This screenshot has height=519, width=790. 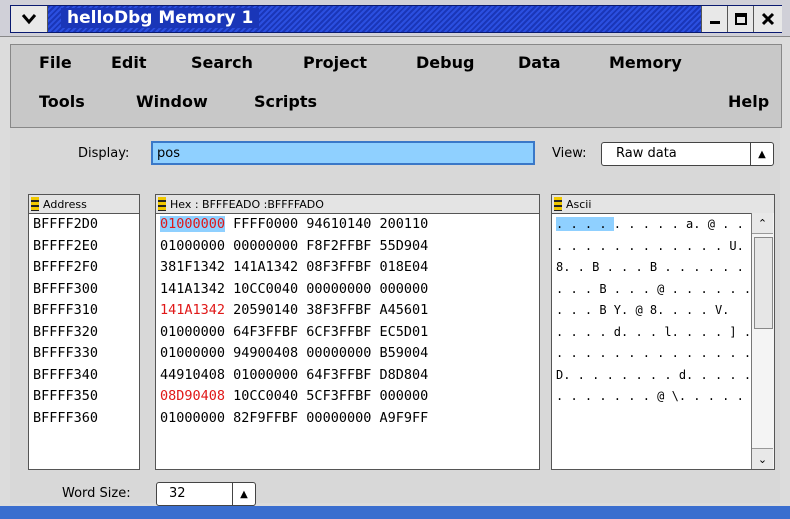 I want to click on menu-tools: Tools, so click(x=62, y=101).